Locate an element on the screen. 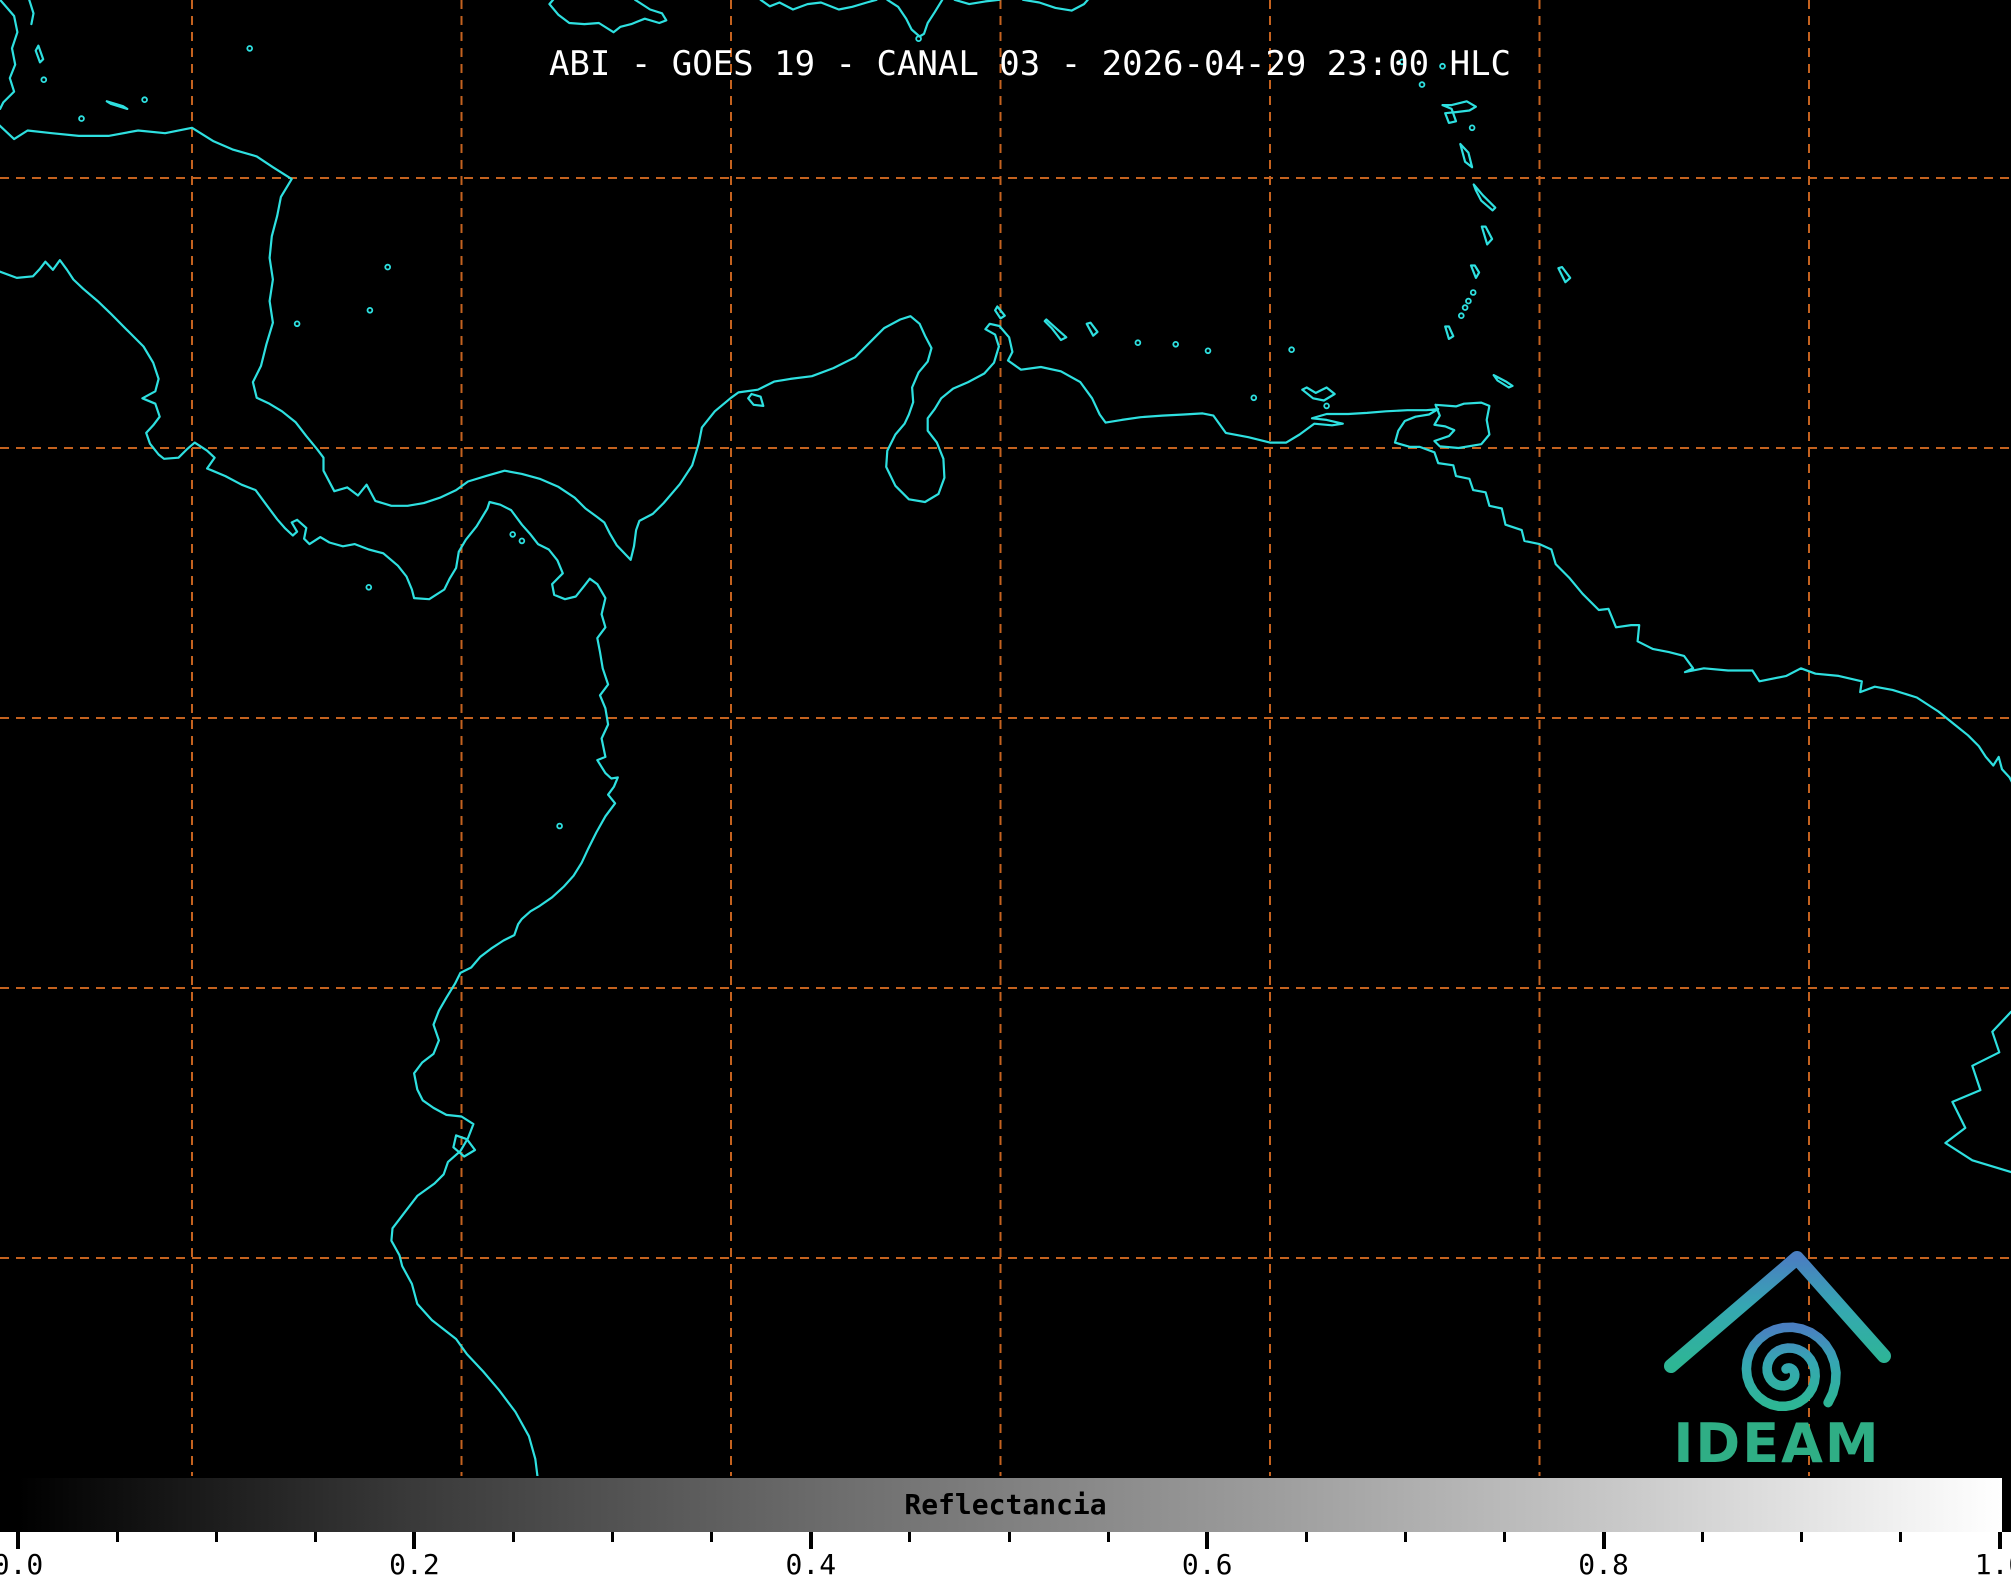 The height and width of the screenshot is (1577, 2011). island-dot-la-blanquilla is located at coordinates (1291, 350).